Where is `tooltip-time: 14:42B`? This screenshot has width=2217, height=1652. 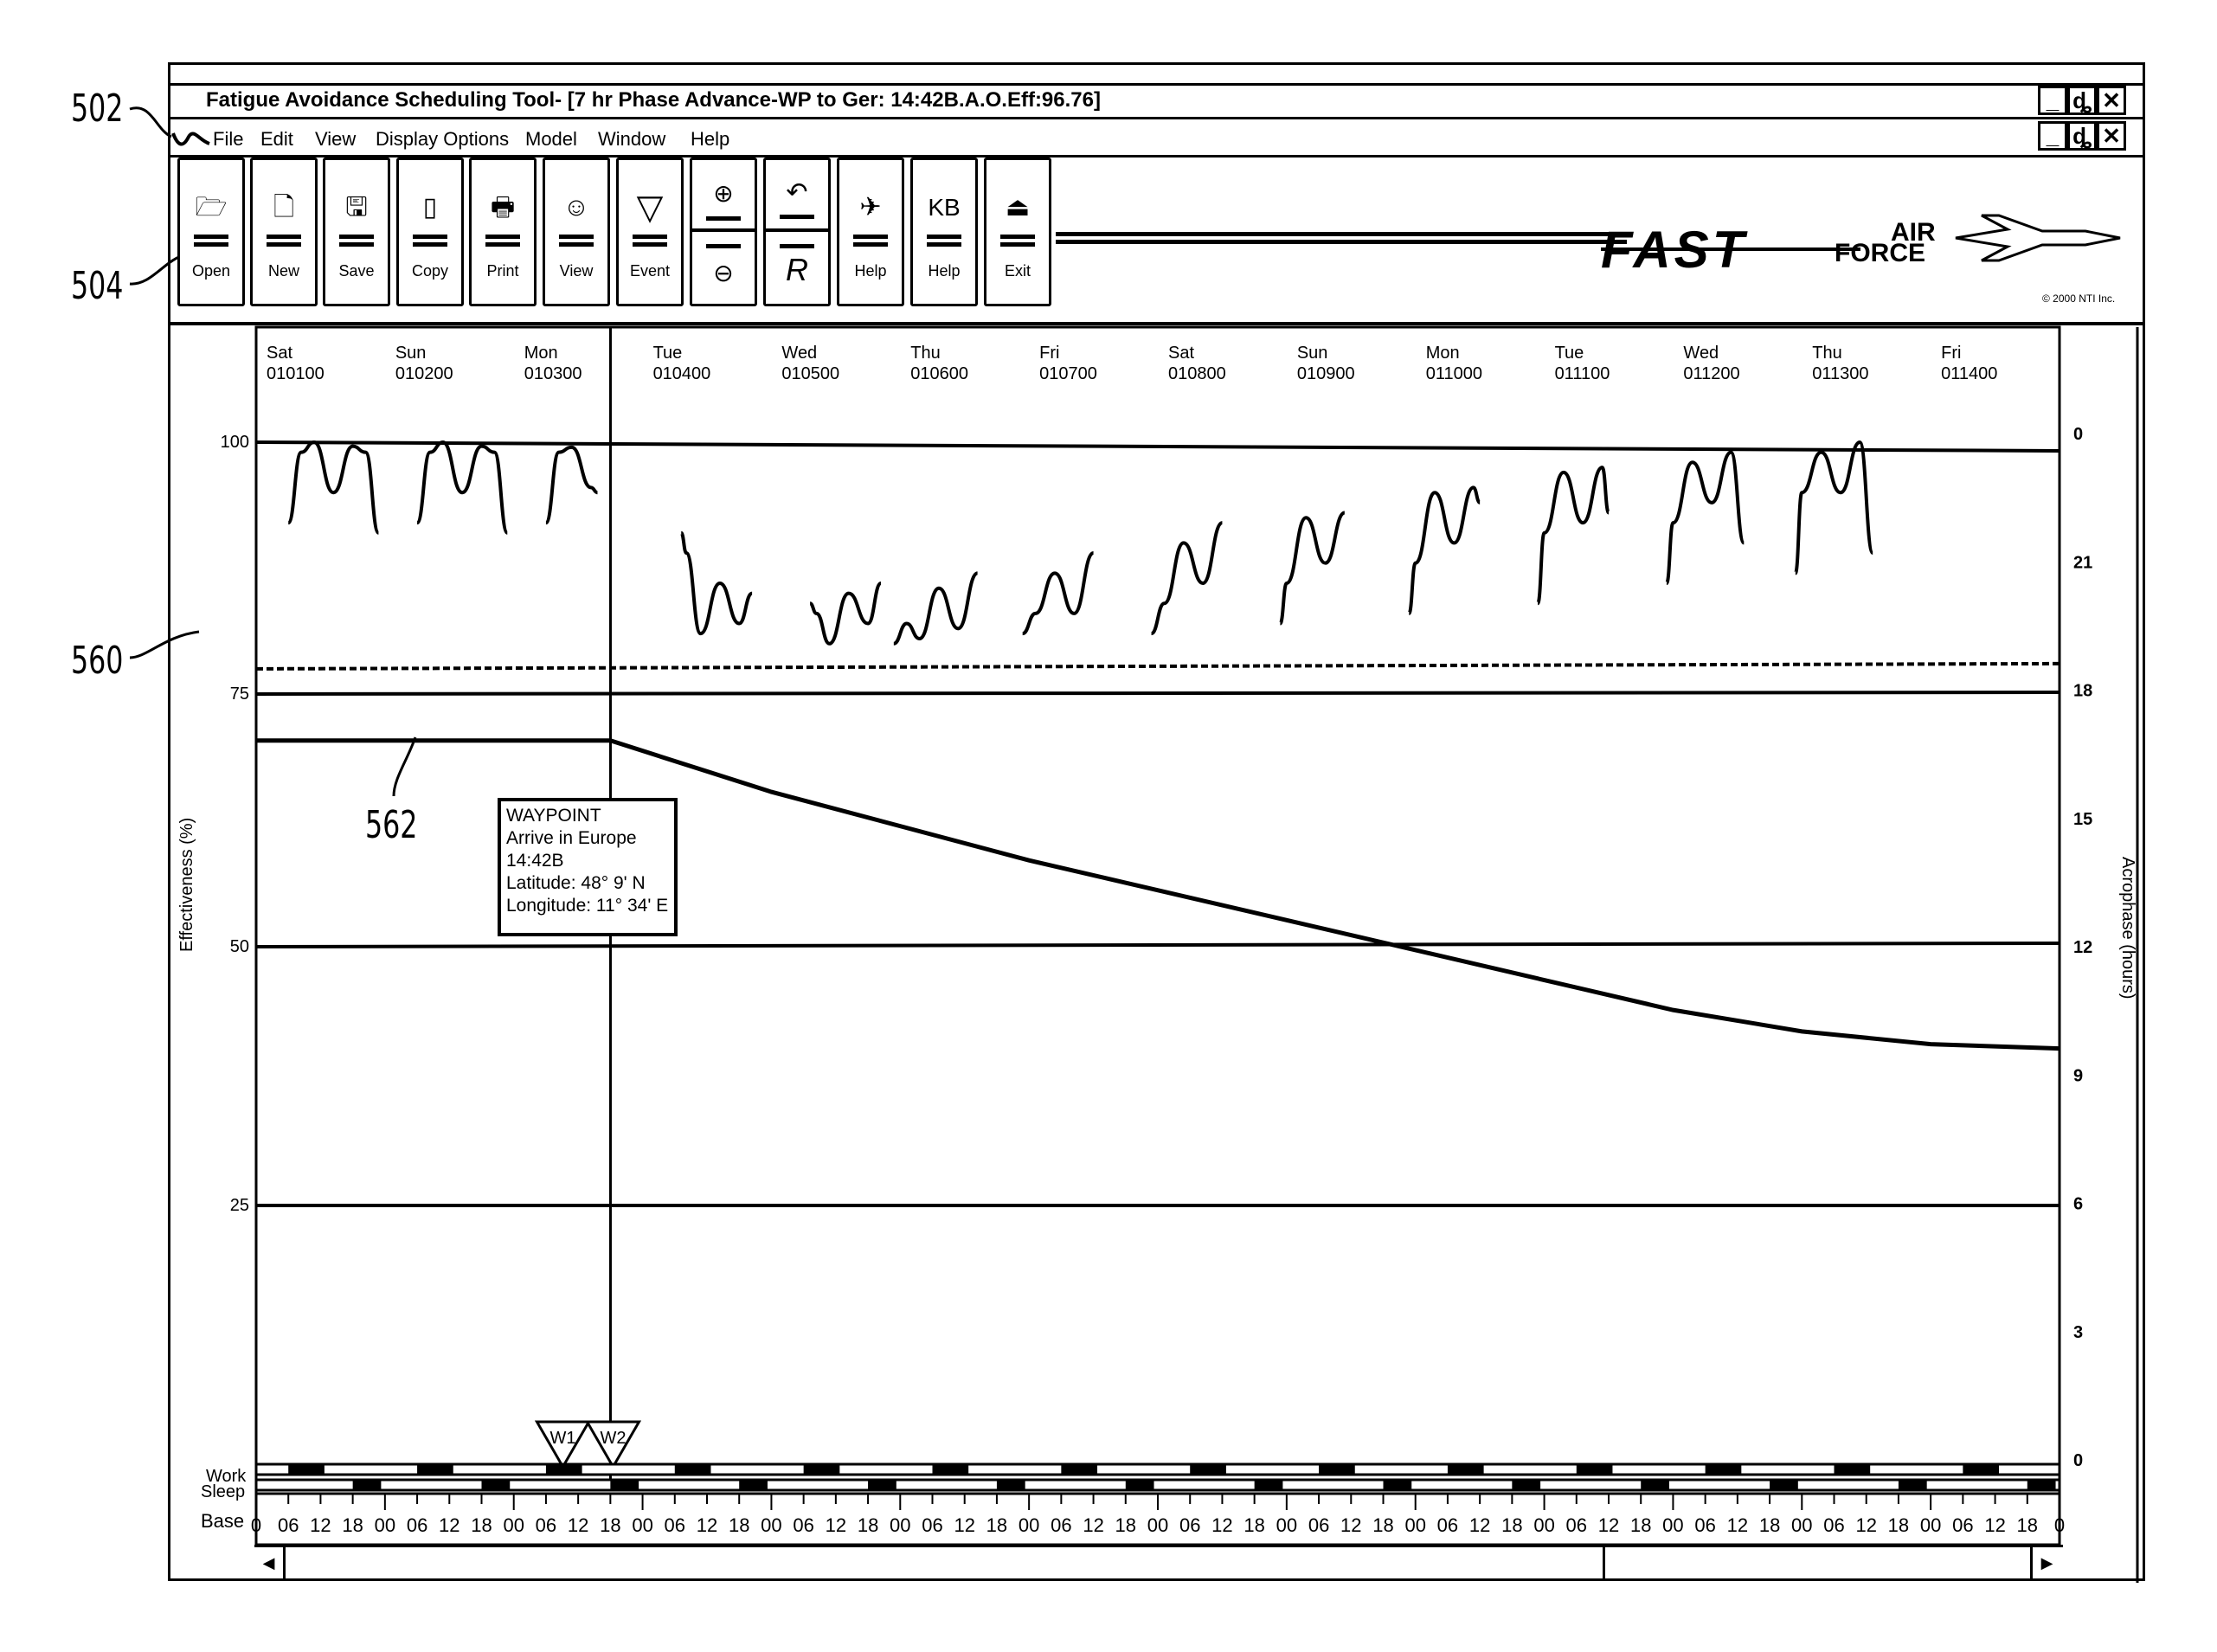 tooltip-time: 14:42B is located at coordinates (535, 861).